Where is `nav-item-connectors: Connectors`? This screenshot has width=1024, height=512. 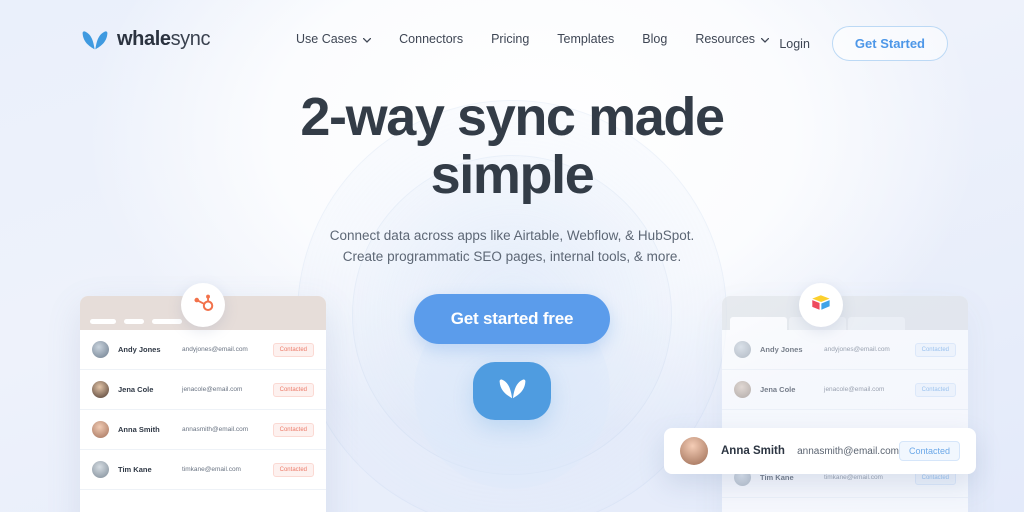 nav-item-connectors: Connectors is located at coordinates (431, 39).